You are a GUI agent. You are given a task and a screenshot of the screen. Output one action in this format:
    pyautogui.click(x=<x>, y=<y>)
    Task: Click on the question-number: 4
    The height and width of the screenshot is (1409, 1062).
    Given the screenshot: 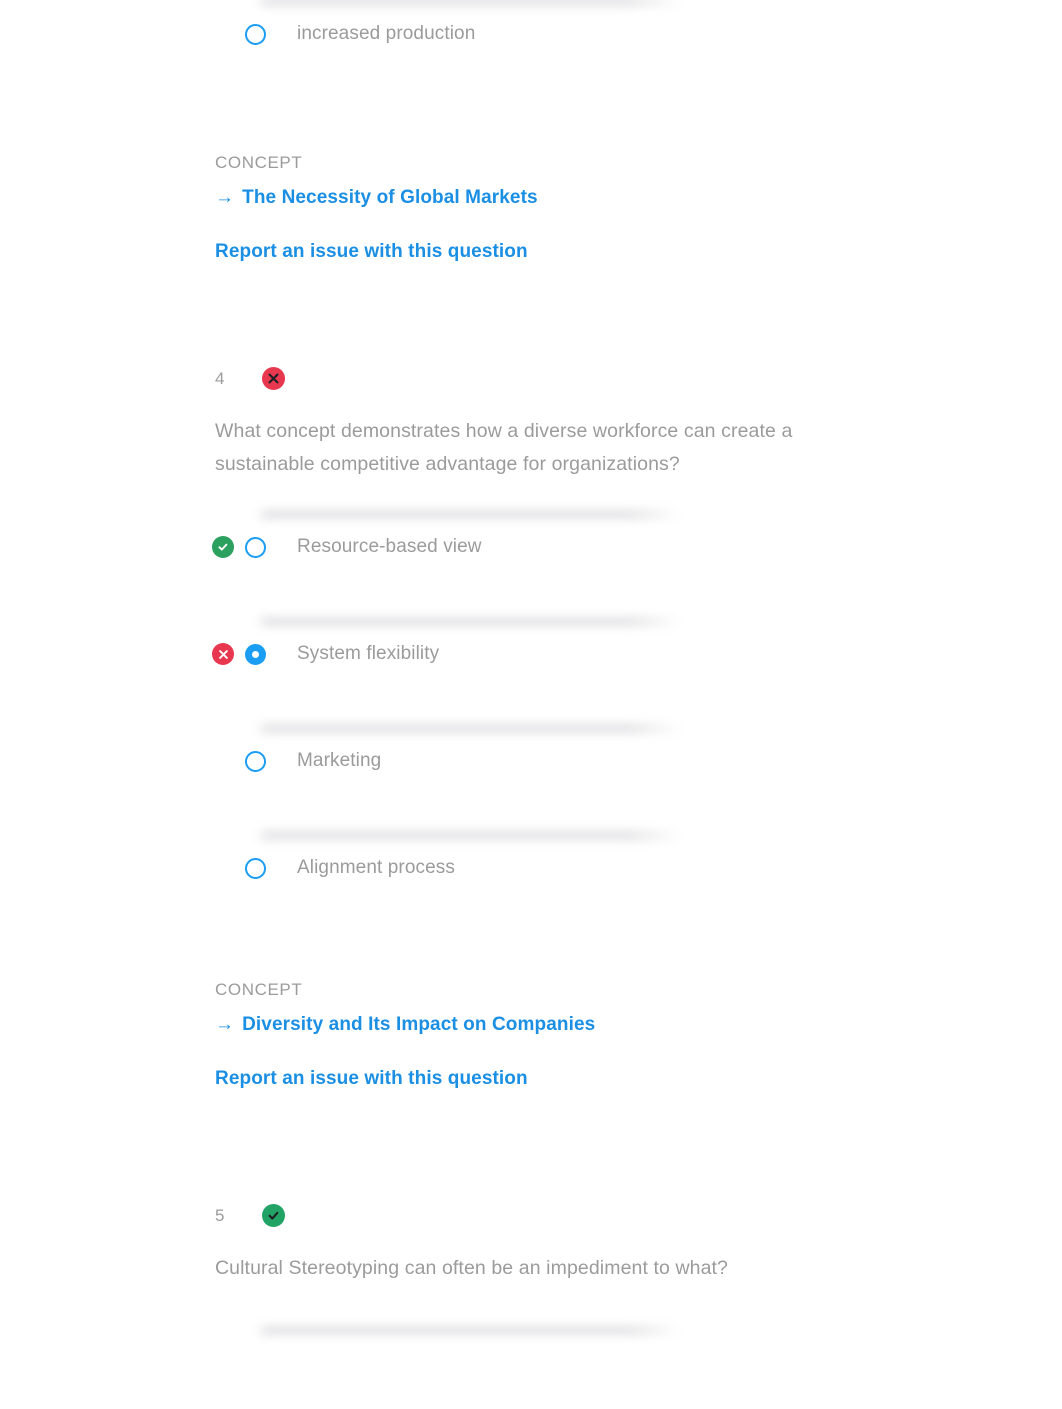 What is the action you would take?
    pyautogui.click(x=220, y=378)
    